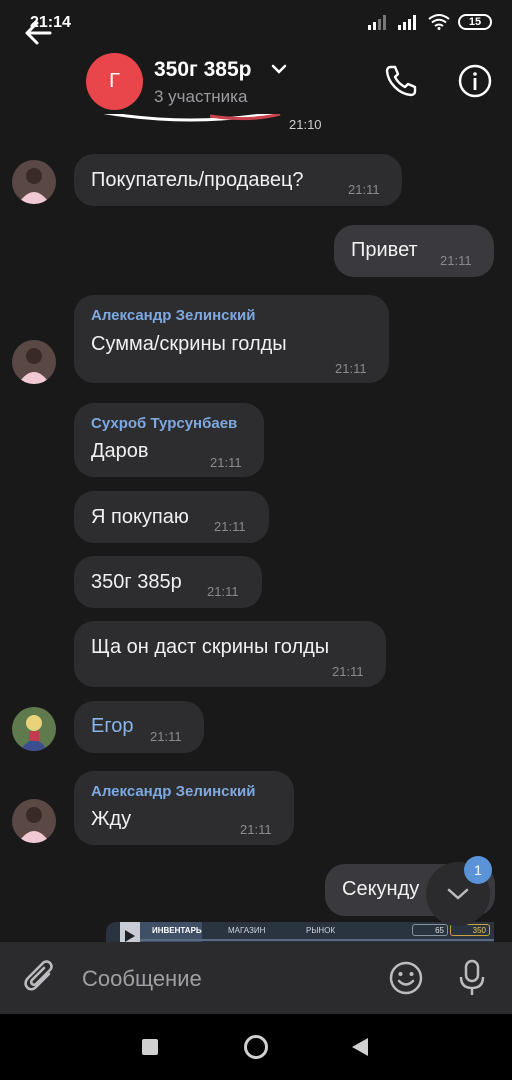  I want to click on info-icon, so click(475, 81).